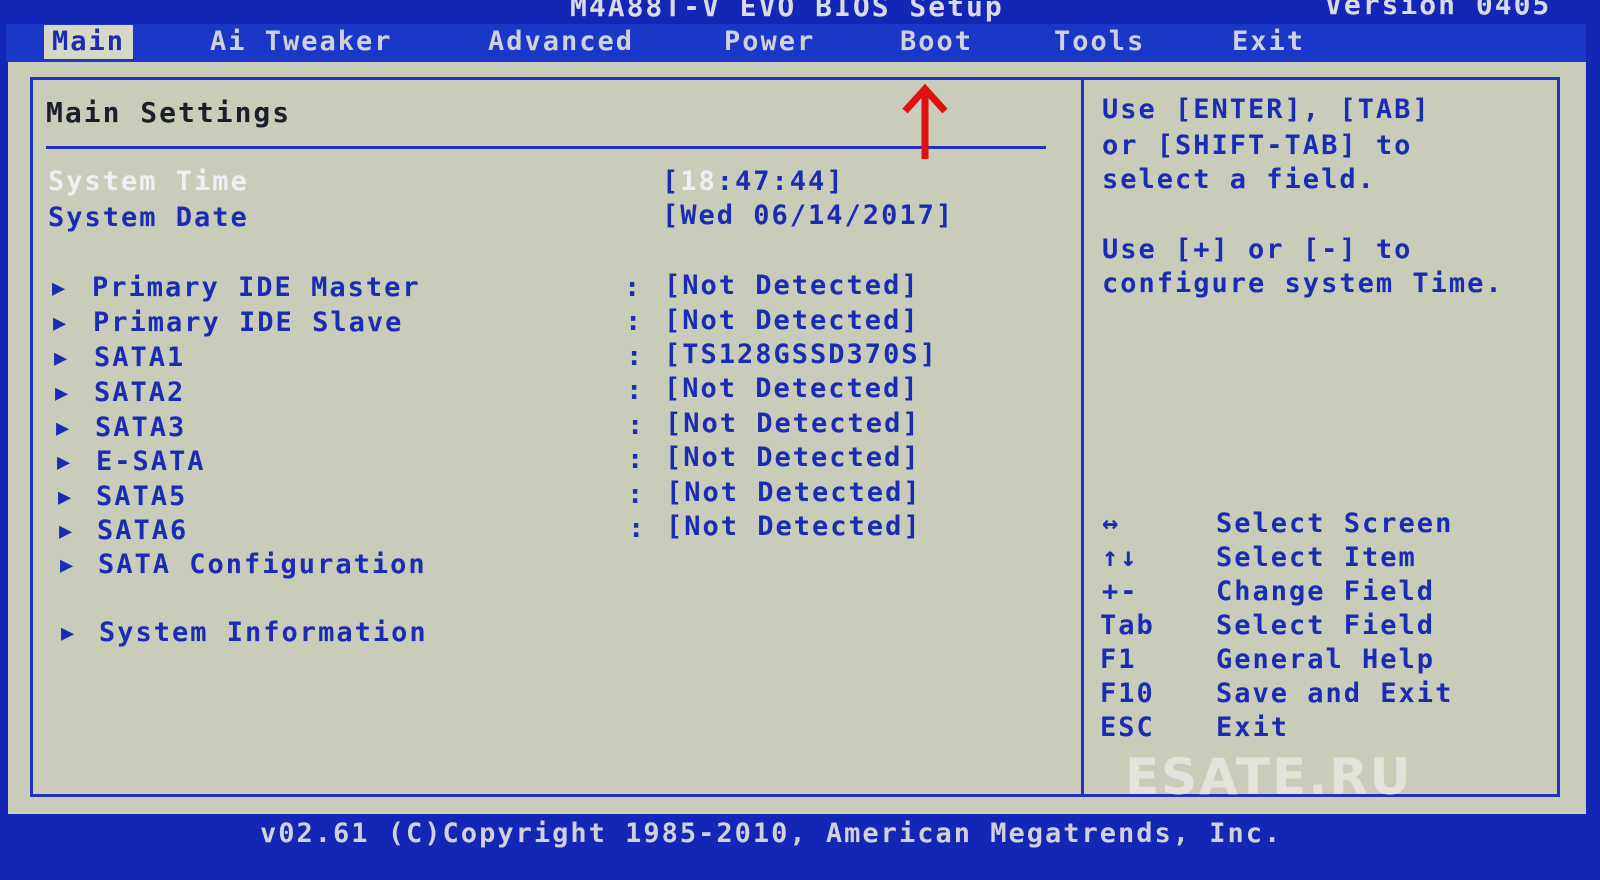 The width and height of the screenshot is (1600, 880). What do you see at coordinates (1326, 591) in the screenshot?
I see `key-desc: Change Field` at bounding box center [1326, 591].